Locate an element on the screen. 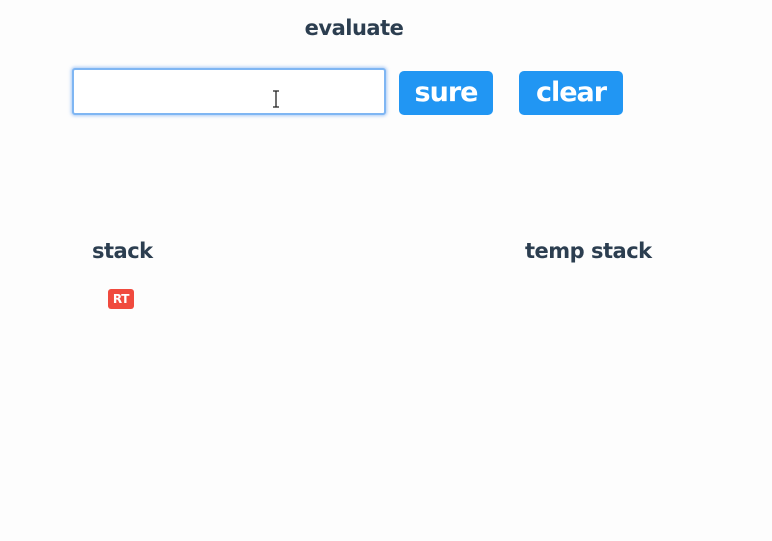  page-title: evaluate is located at coordinates (354, 28).